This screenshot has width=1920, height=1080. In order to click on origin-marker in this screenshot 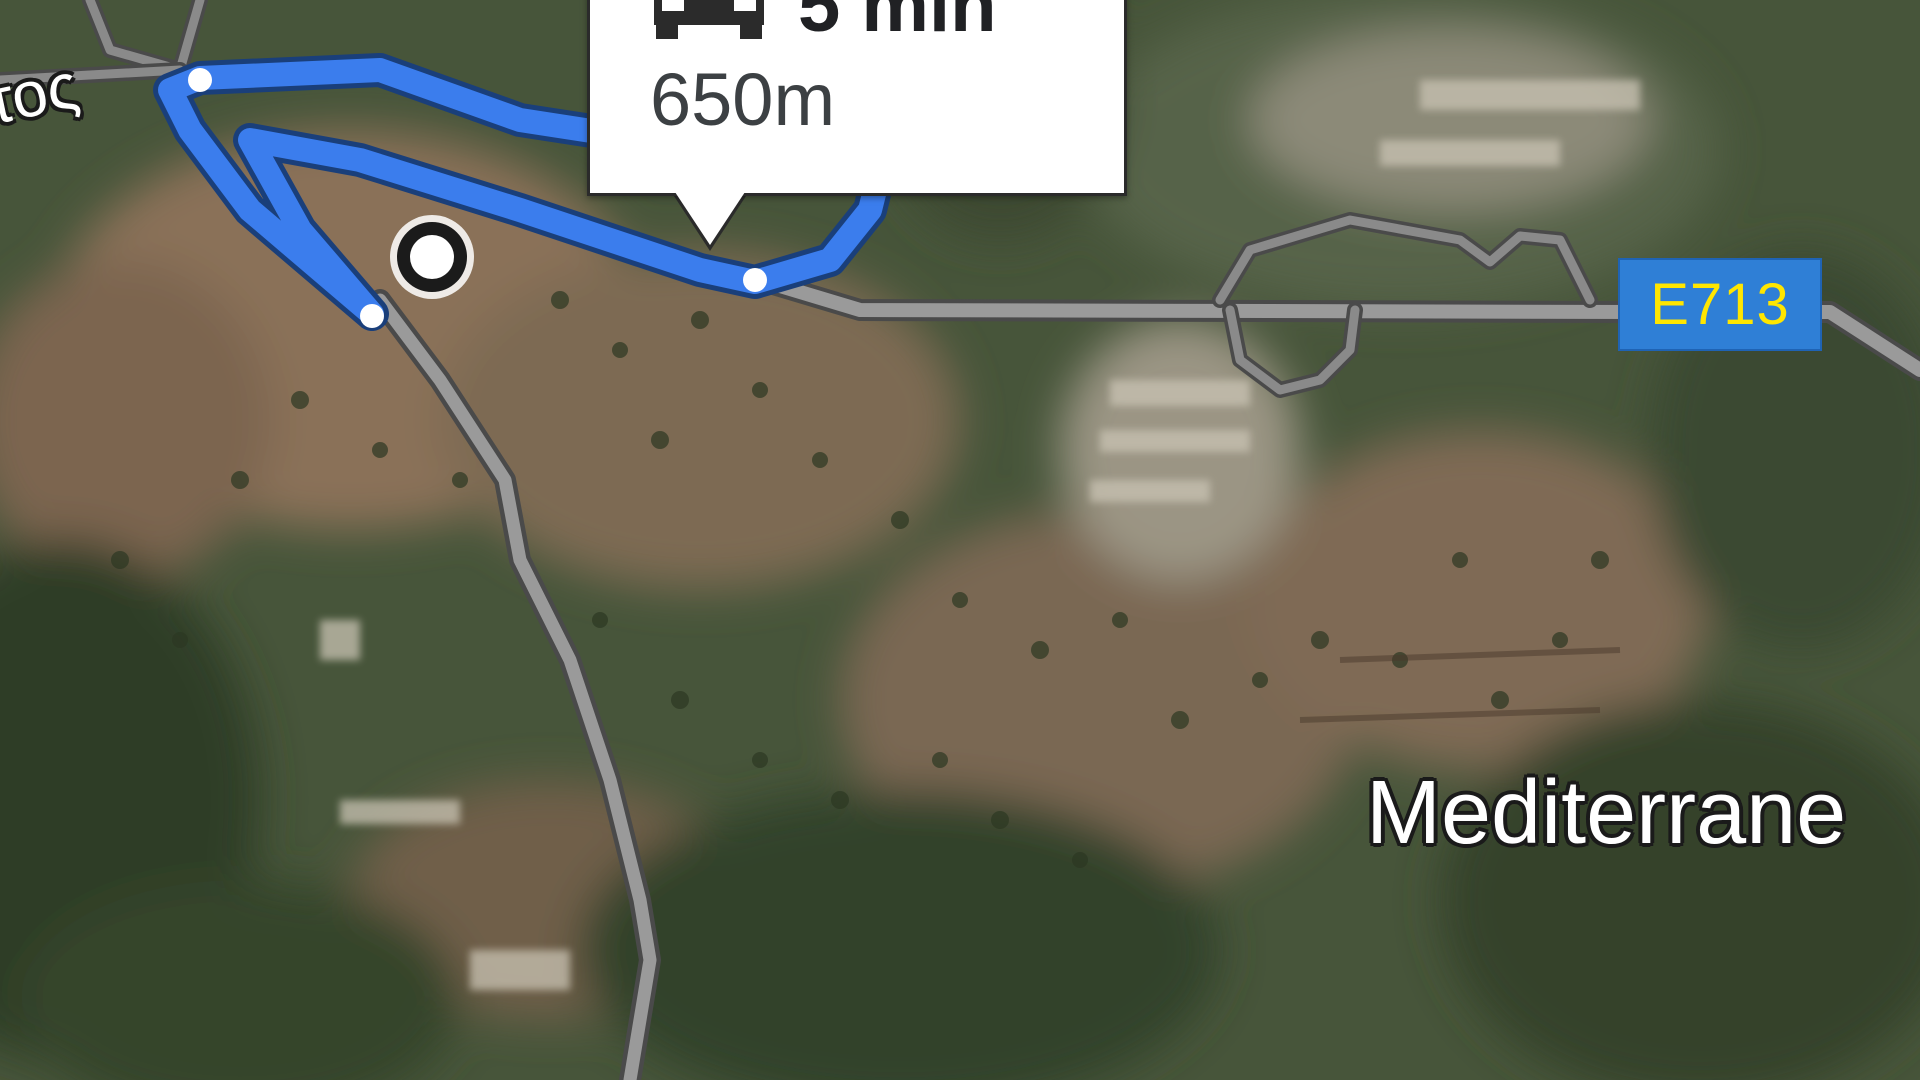, I will do `click(432, 257)`.